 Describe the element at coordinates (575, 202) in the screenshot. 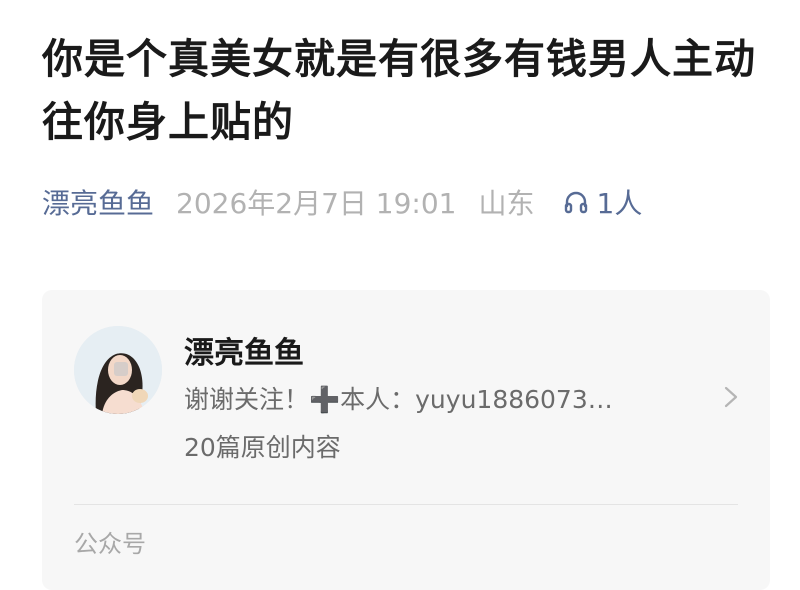

I see `headphones-icon` at that location.